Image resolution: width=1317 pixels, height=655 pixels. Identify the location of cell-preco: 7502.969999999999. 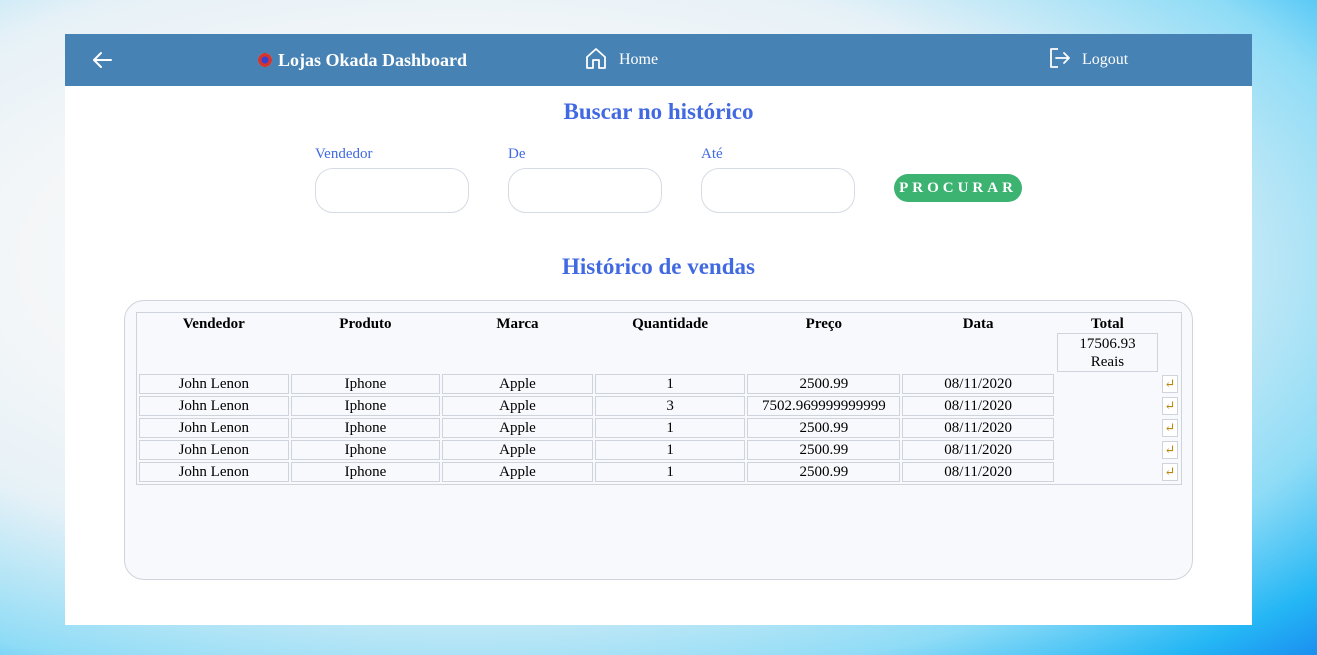
(824, 406).